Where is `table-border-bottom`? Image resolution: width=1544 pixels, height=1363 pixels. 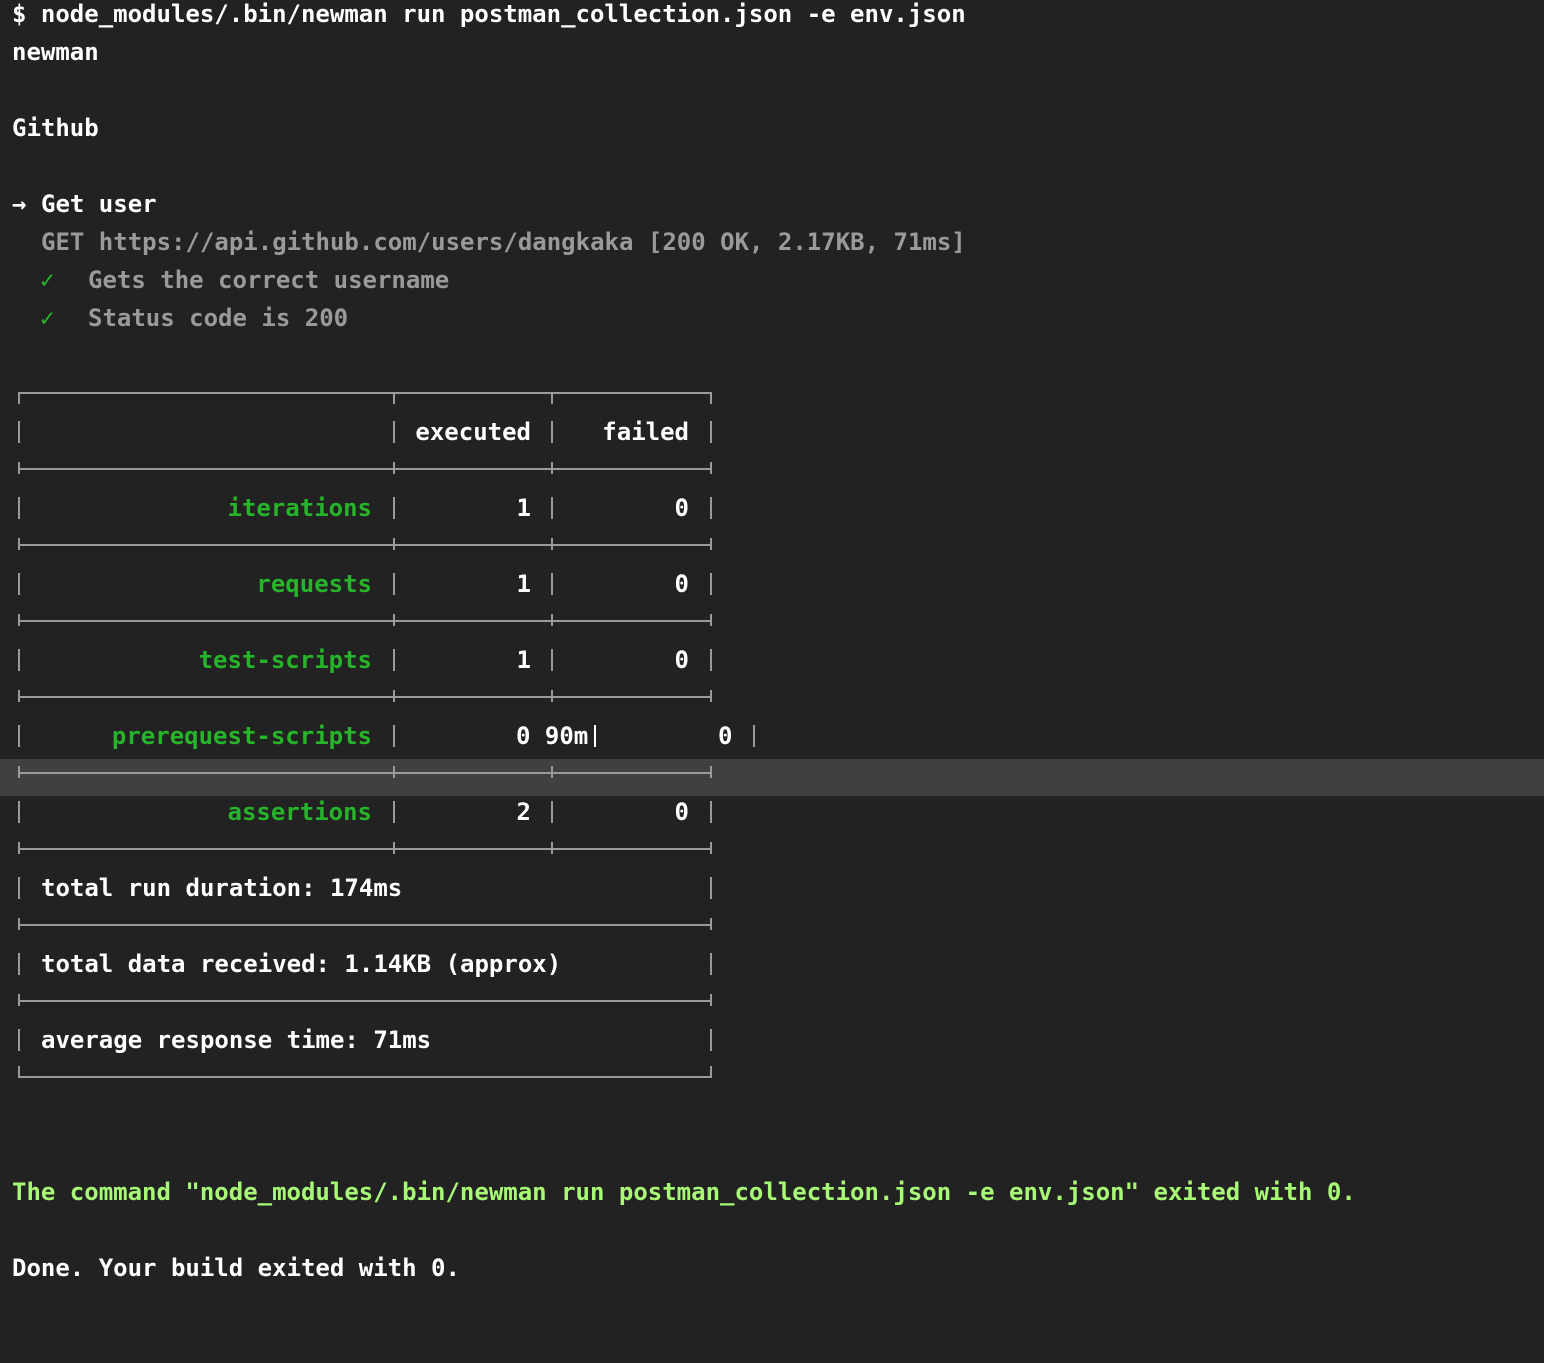 table-border-bottom is located at coordinates (365, 1077).